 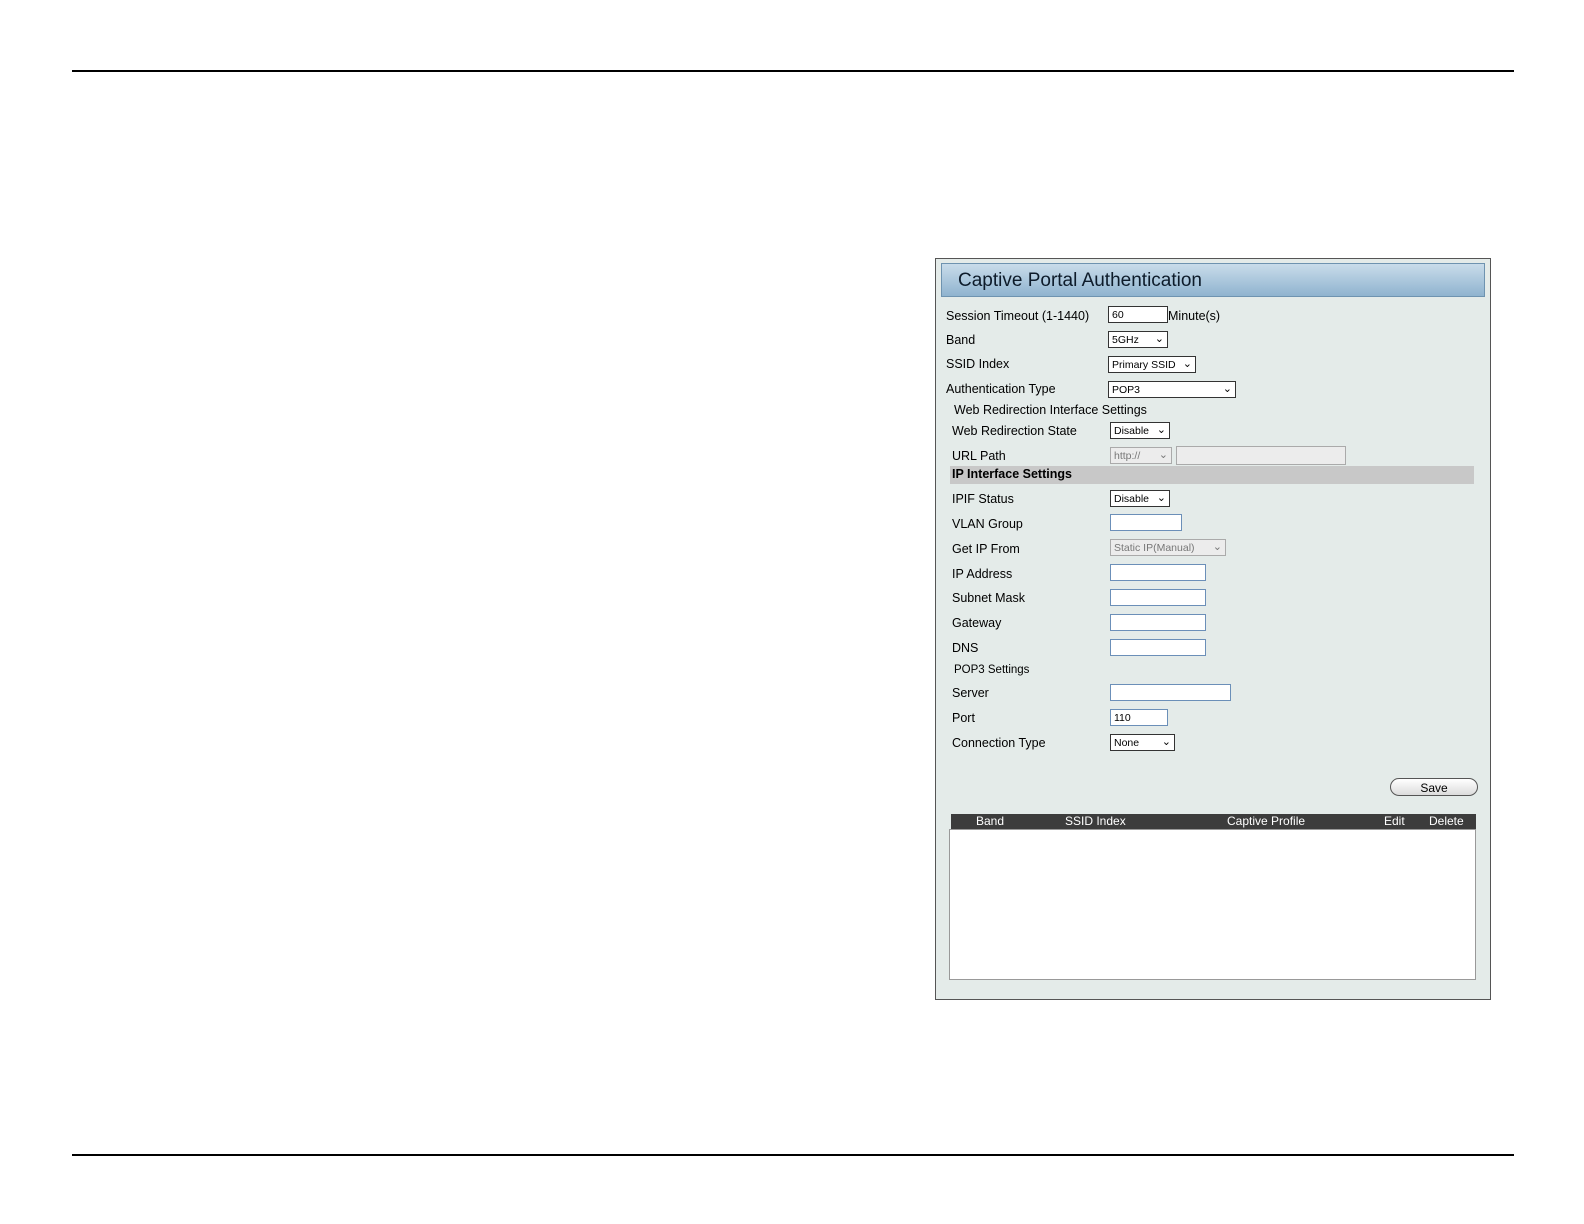 What do you see at coordinates (1127, 743) in the screenshot?
I see `connection-type-value: None` at bounding box center [1127, 743].